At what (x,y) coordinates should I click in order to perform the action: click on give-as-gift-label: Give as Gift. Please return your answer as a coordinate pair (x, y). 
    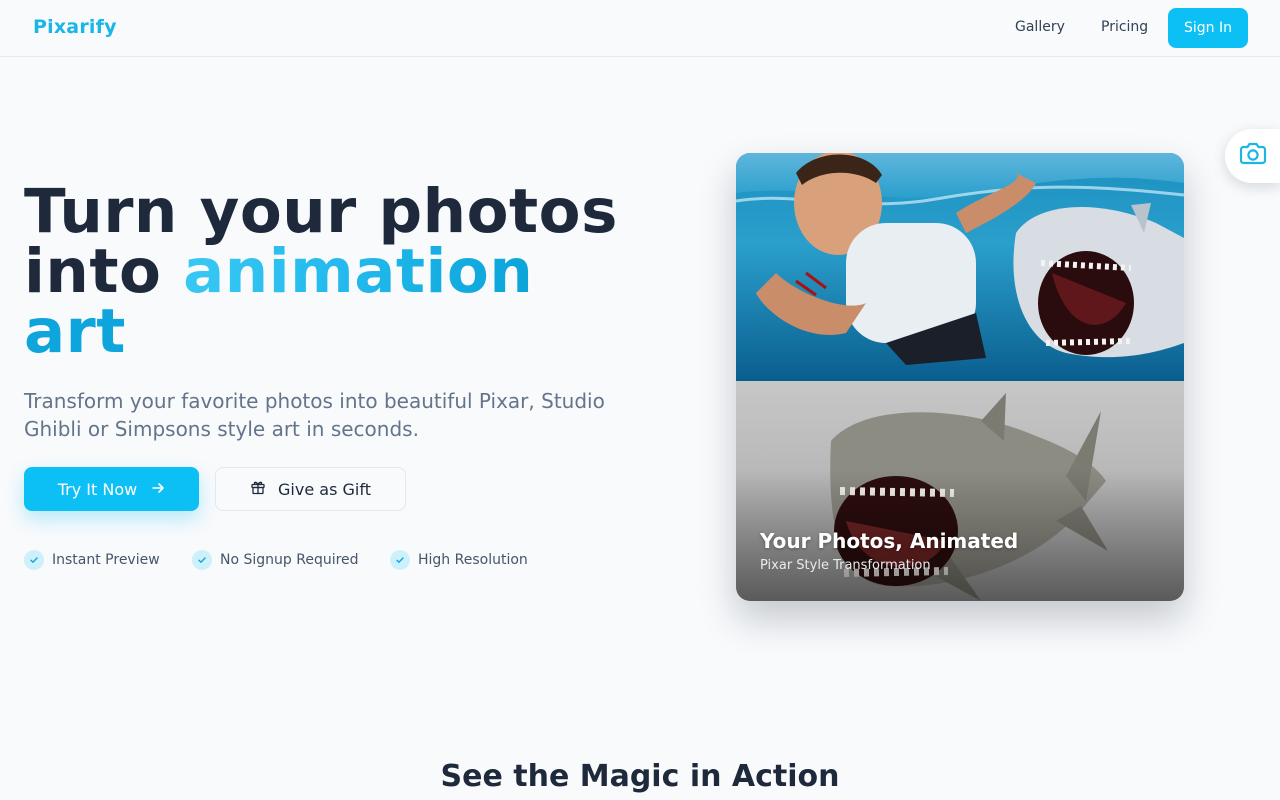
    Looking at the image, I should click on (324, 489).